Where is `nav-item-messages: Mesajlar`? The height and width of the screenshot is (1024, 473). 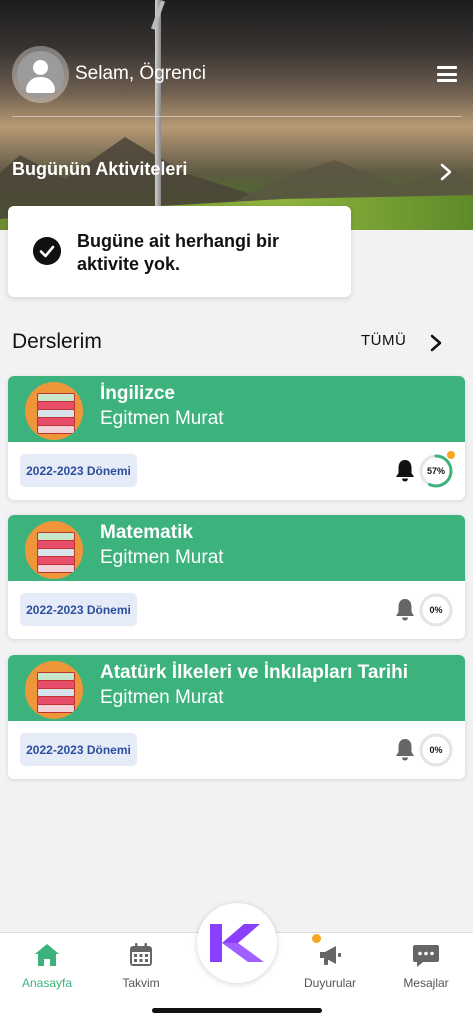
nav-item-messages: Mesajlar is located at coordinates (426, 965).